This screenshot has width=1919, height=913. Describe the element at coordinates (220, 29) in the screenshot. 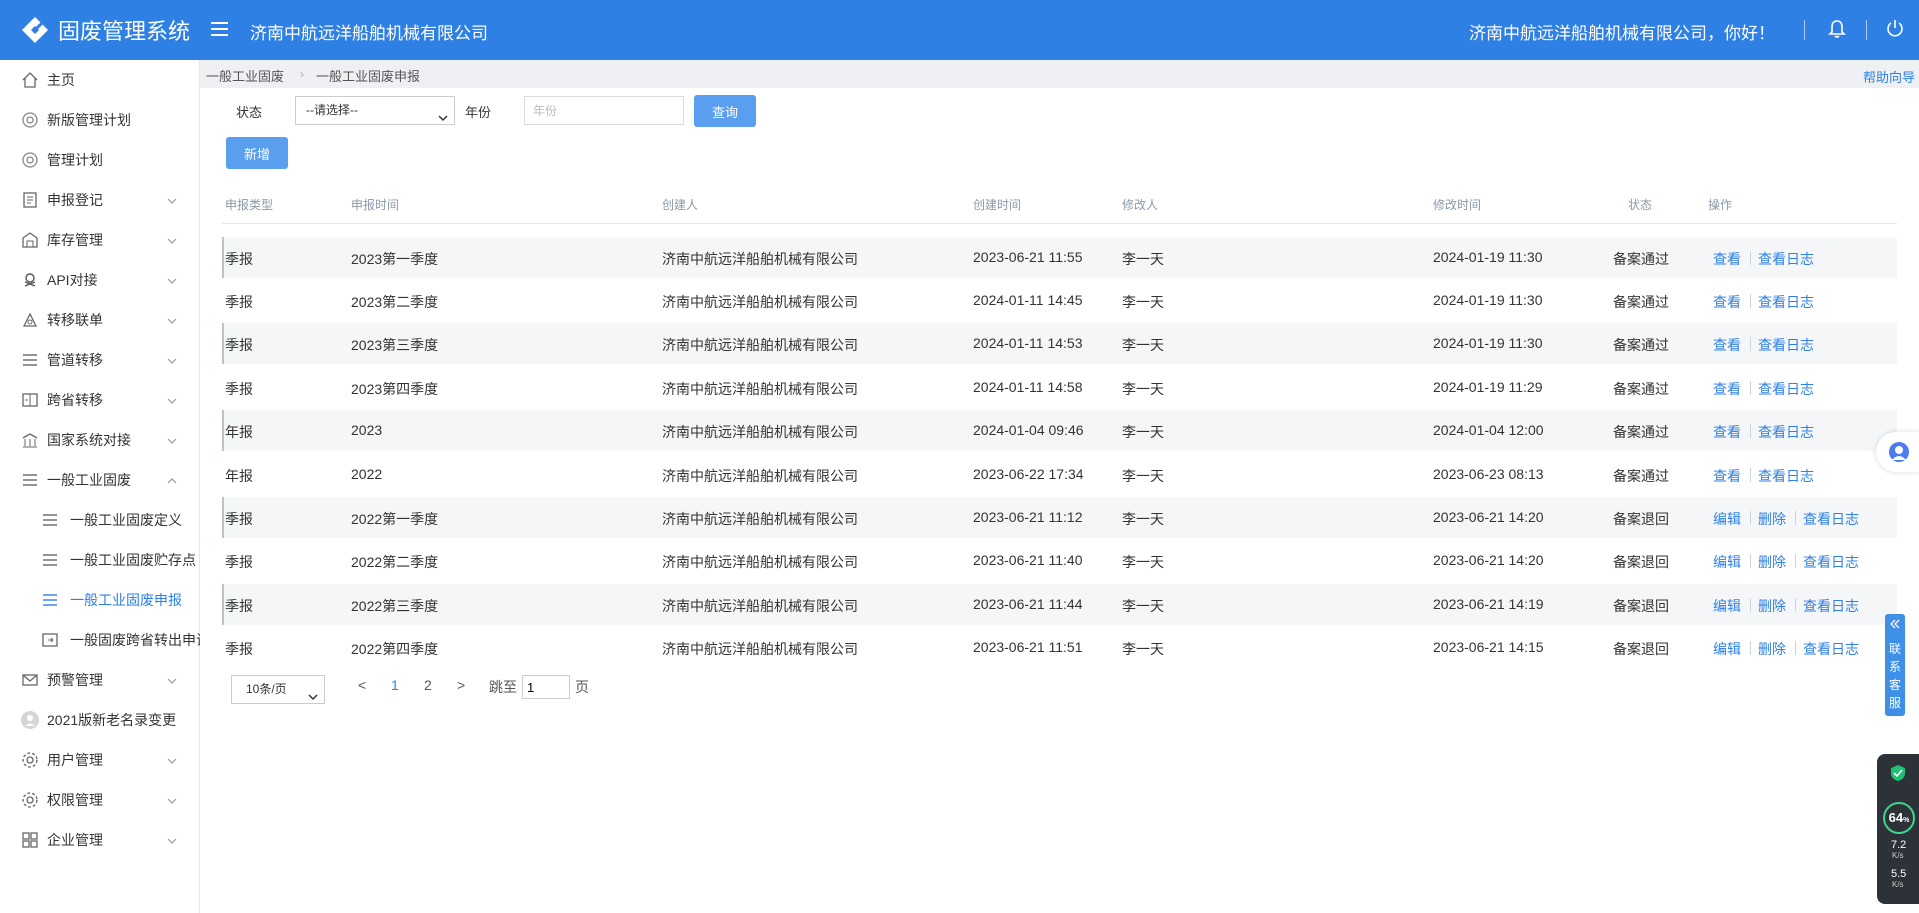

I see `menu-toggle-icon` at that location.